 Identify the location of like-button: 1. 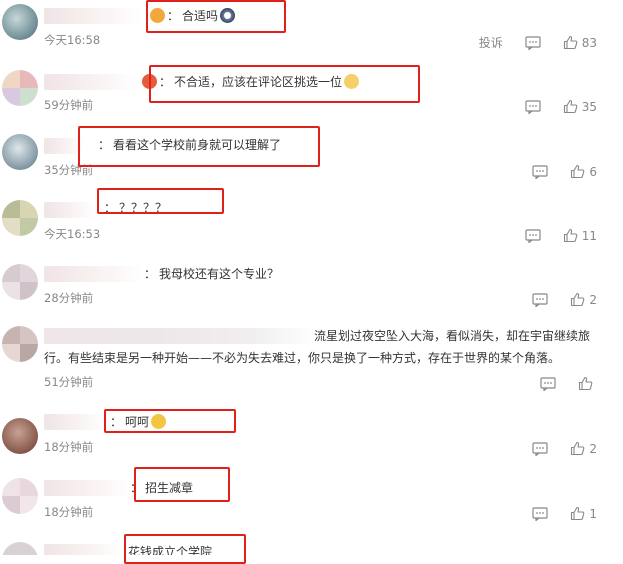
(583, 513).